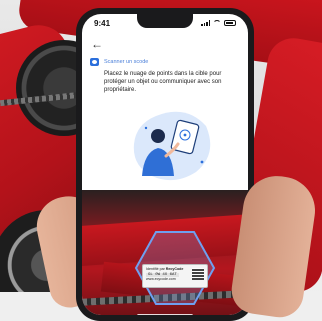 Image resolution: width=322 pixels, height=321 pixels. Describe the element at coordinates (102, 23) in the screenshot. I see `status-time: 9:41` at that location.